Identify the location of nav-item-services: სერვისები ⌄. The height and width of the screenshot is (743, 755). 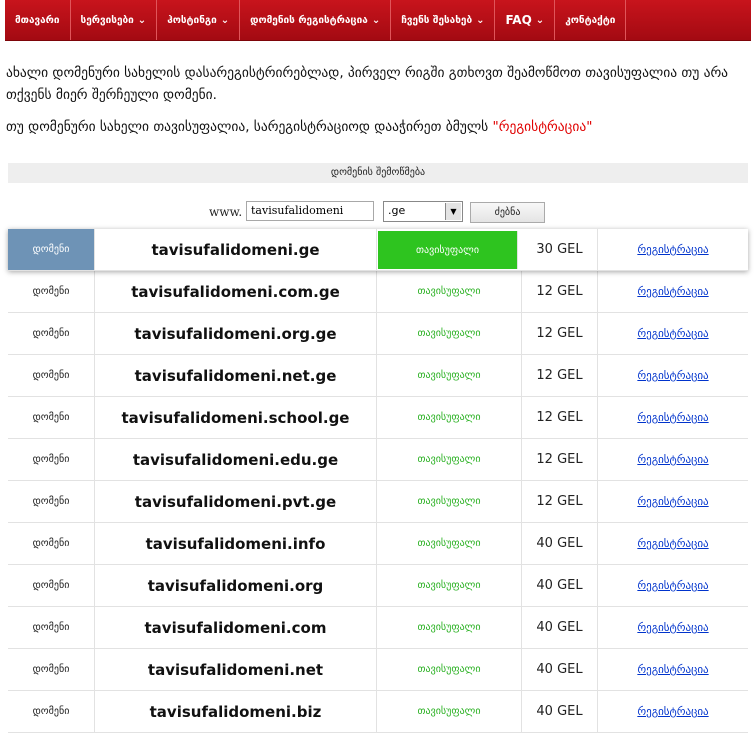
(114, 20).